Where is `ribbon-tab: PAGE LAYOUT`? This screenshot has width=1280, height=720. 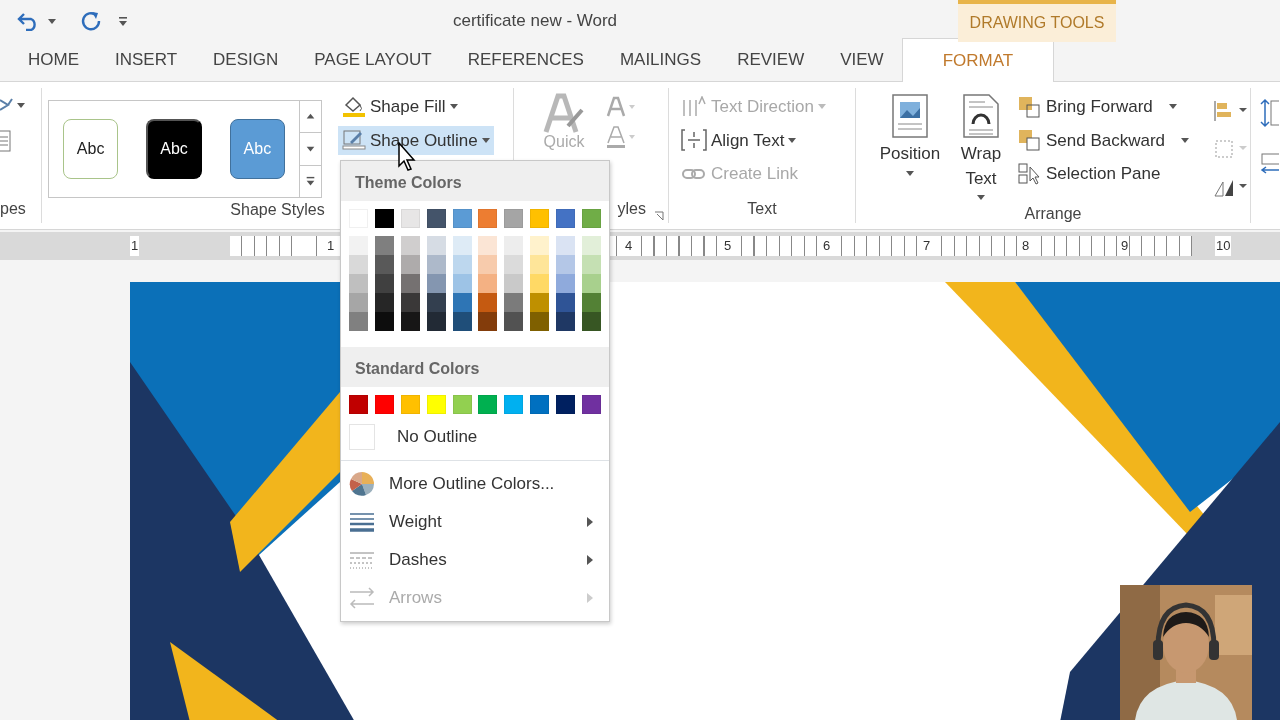
ribbon-tab: PAGE LAYOUT is located at coordinates (373, 63).